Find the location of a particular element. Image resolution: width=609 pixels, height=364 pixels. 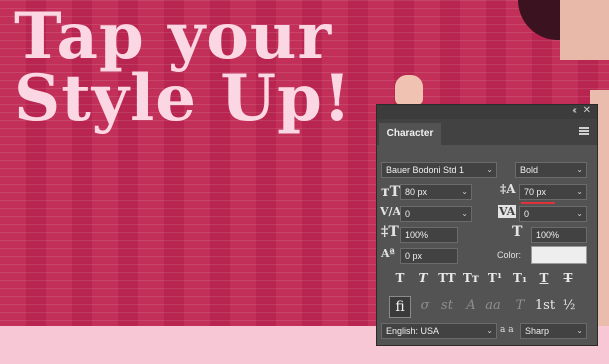

contextual-alternates-button: σ is located at coordinates (425, 306).